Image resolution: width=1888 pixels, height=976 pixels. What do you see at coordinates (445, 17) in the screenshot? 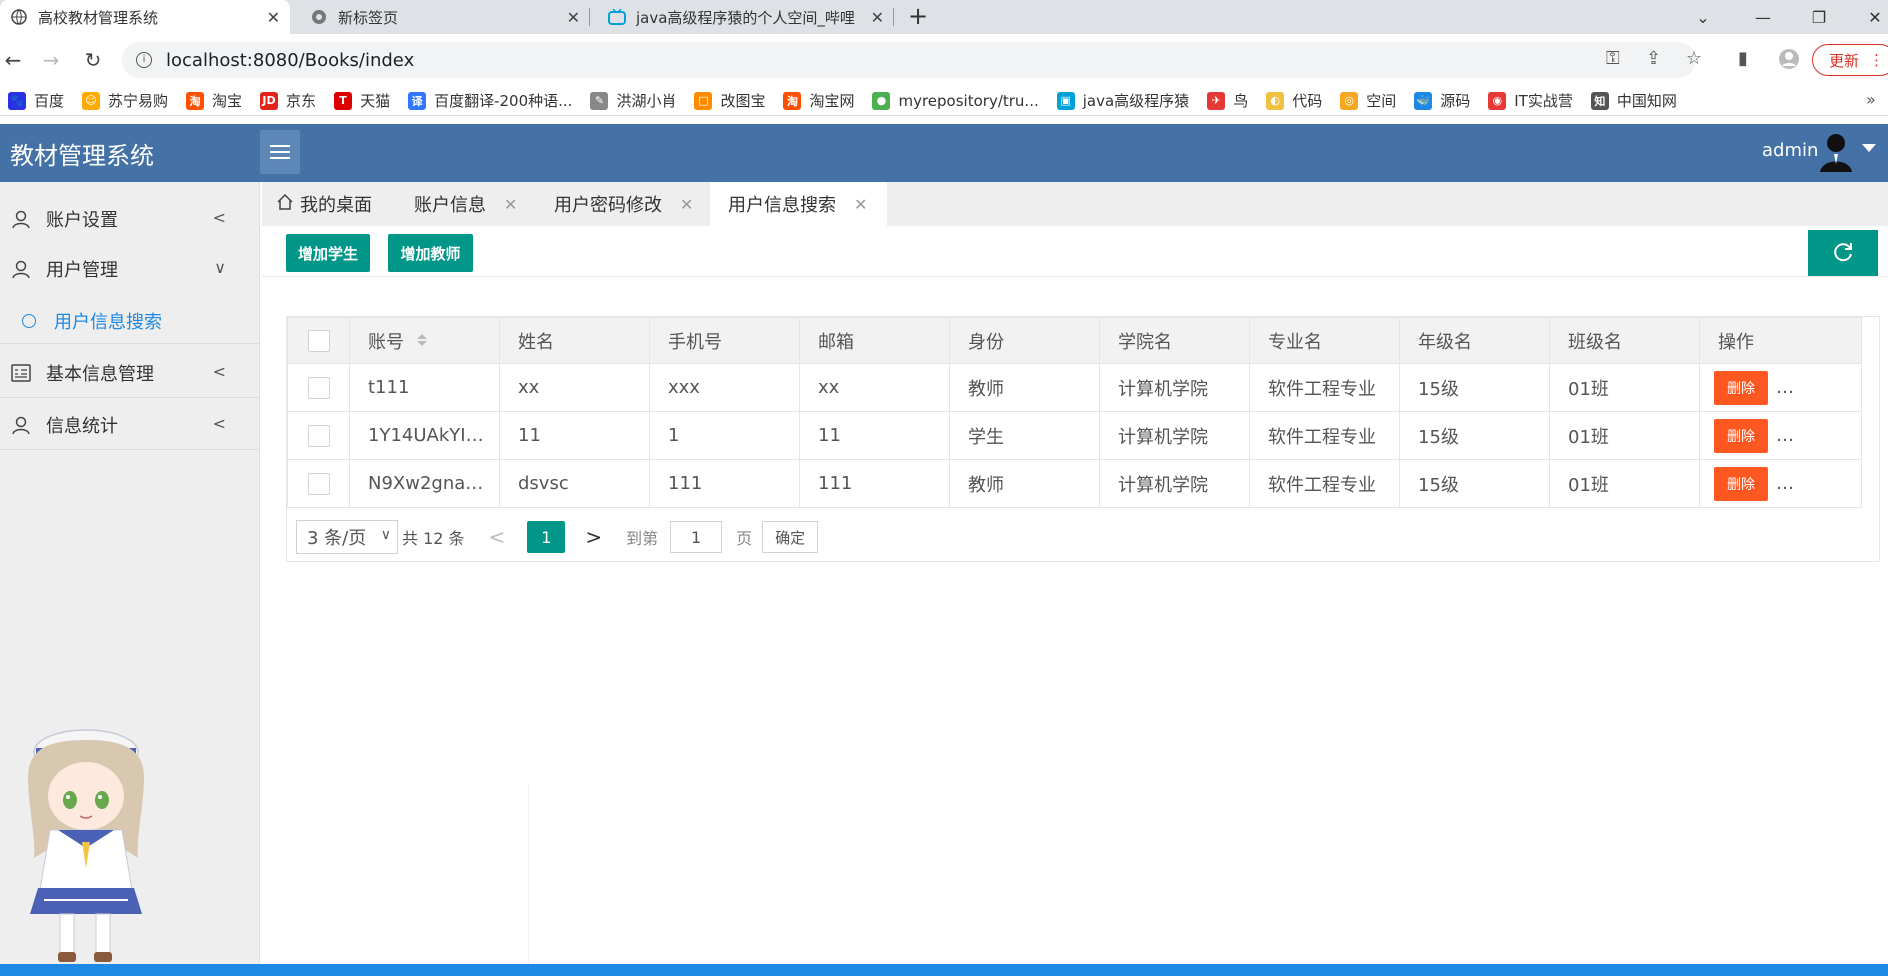
I see `browser-tab-1: 新标签页 ✕` at bounding box center [445, 17].